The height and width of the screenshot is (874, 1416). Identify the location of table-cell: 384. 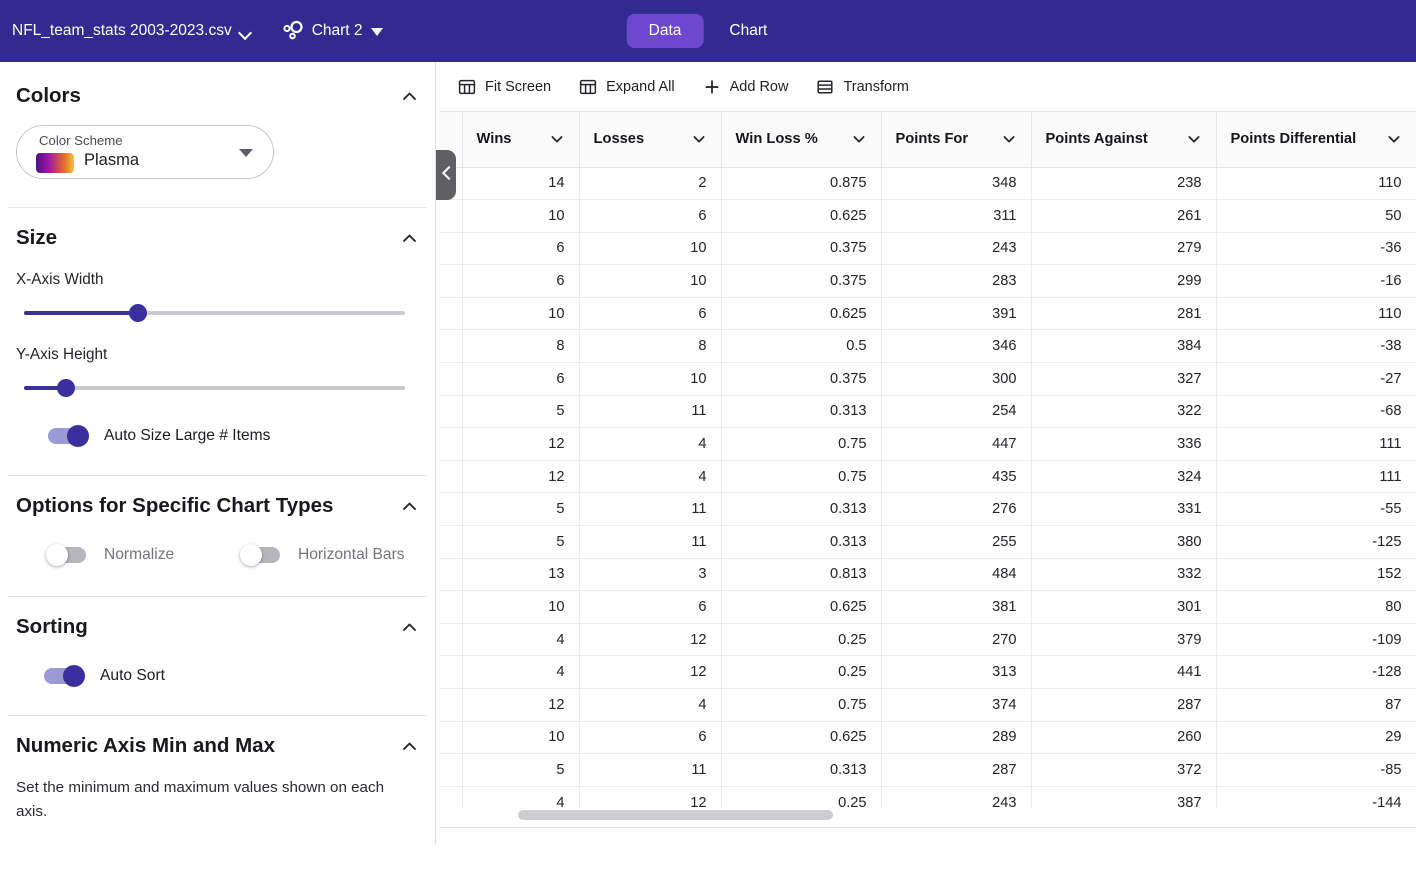
(1124, 346).